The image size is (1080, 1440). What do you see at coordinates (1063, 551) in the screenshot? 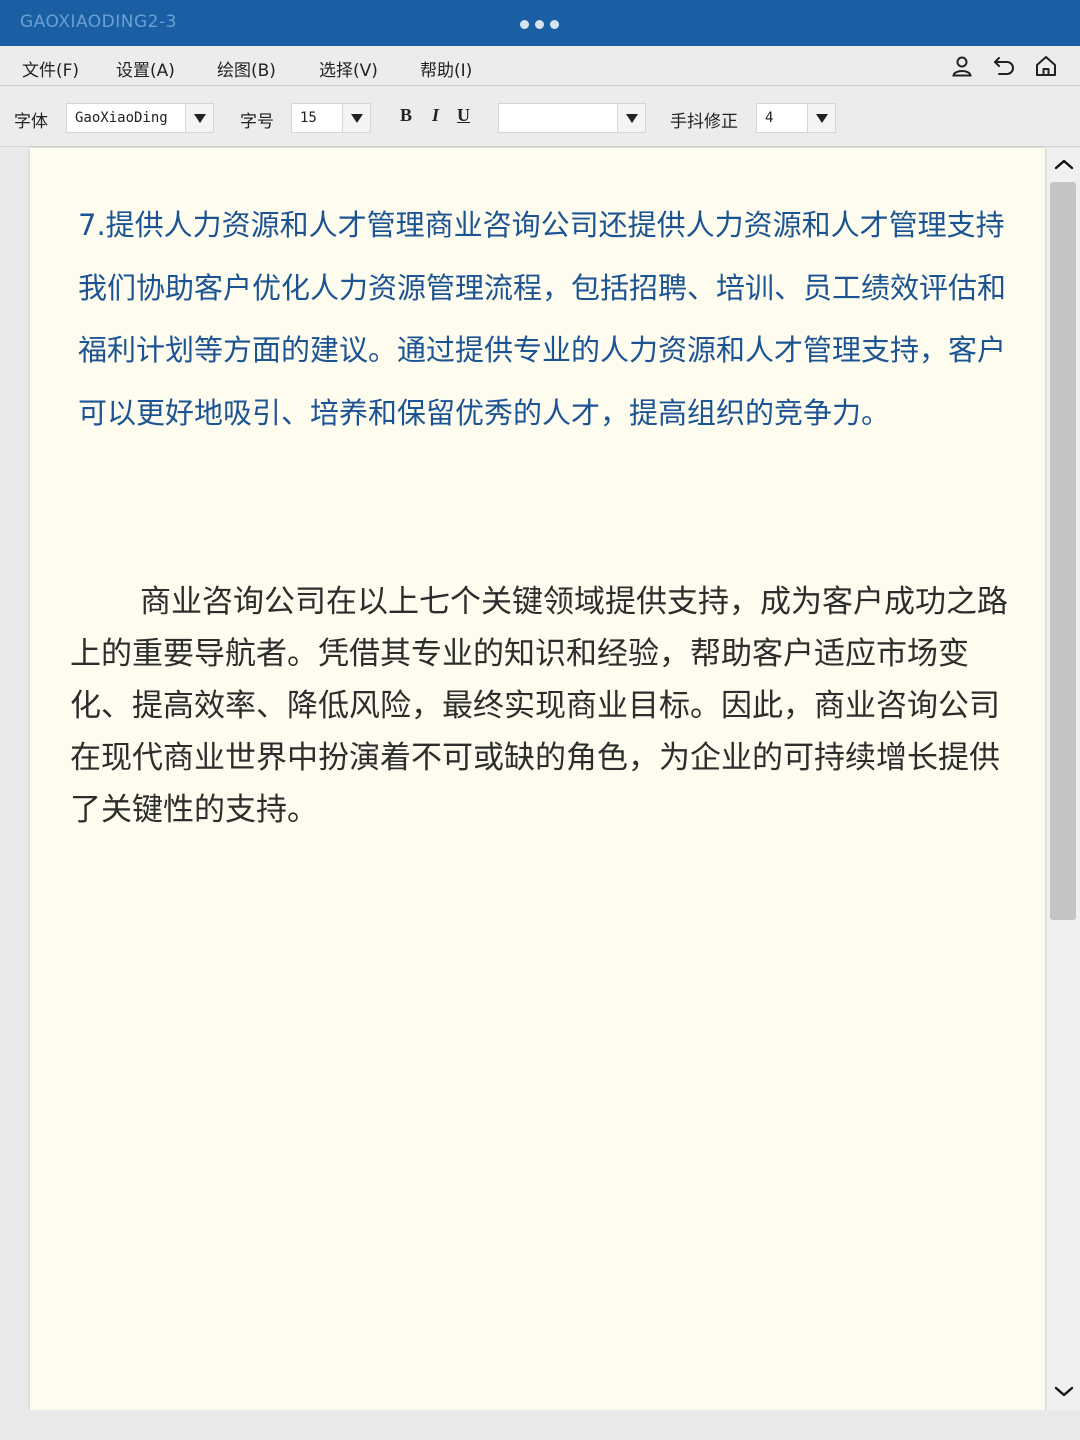
I see `scrollbar-thumb` at bounding box center [1063, 551].